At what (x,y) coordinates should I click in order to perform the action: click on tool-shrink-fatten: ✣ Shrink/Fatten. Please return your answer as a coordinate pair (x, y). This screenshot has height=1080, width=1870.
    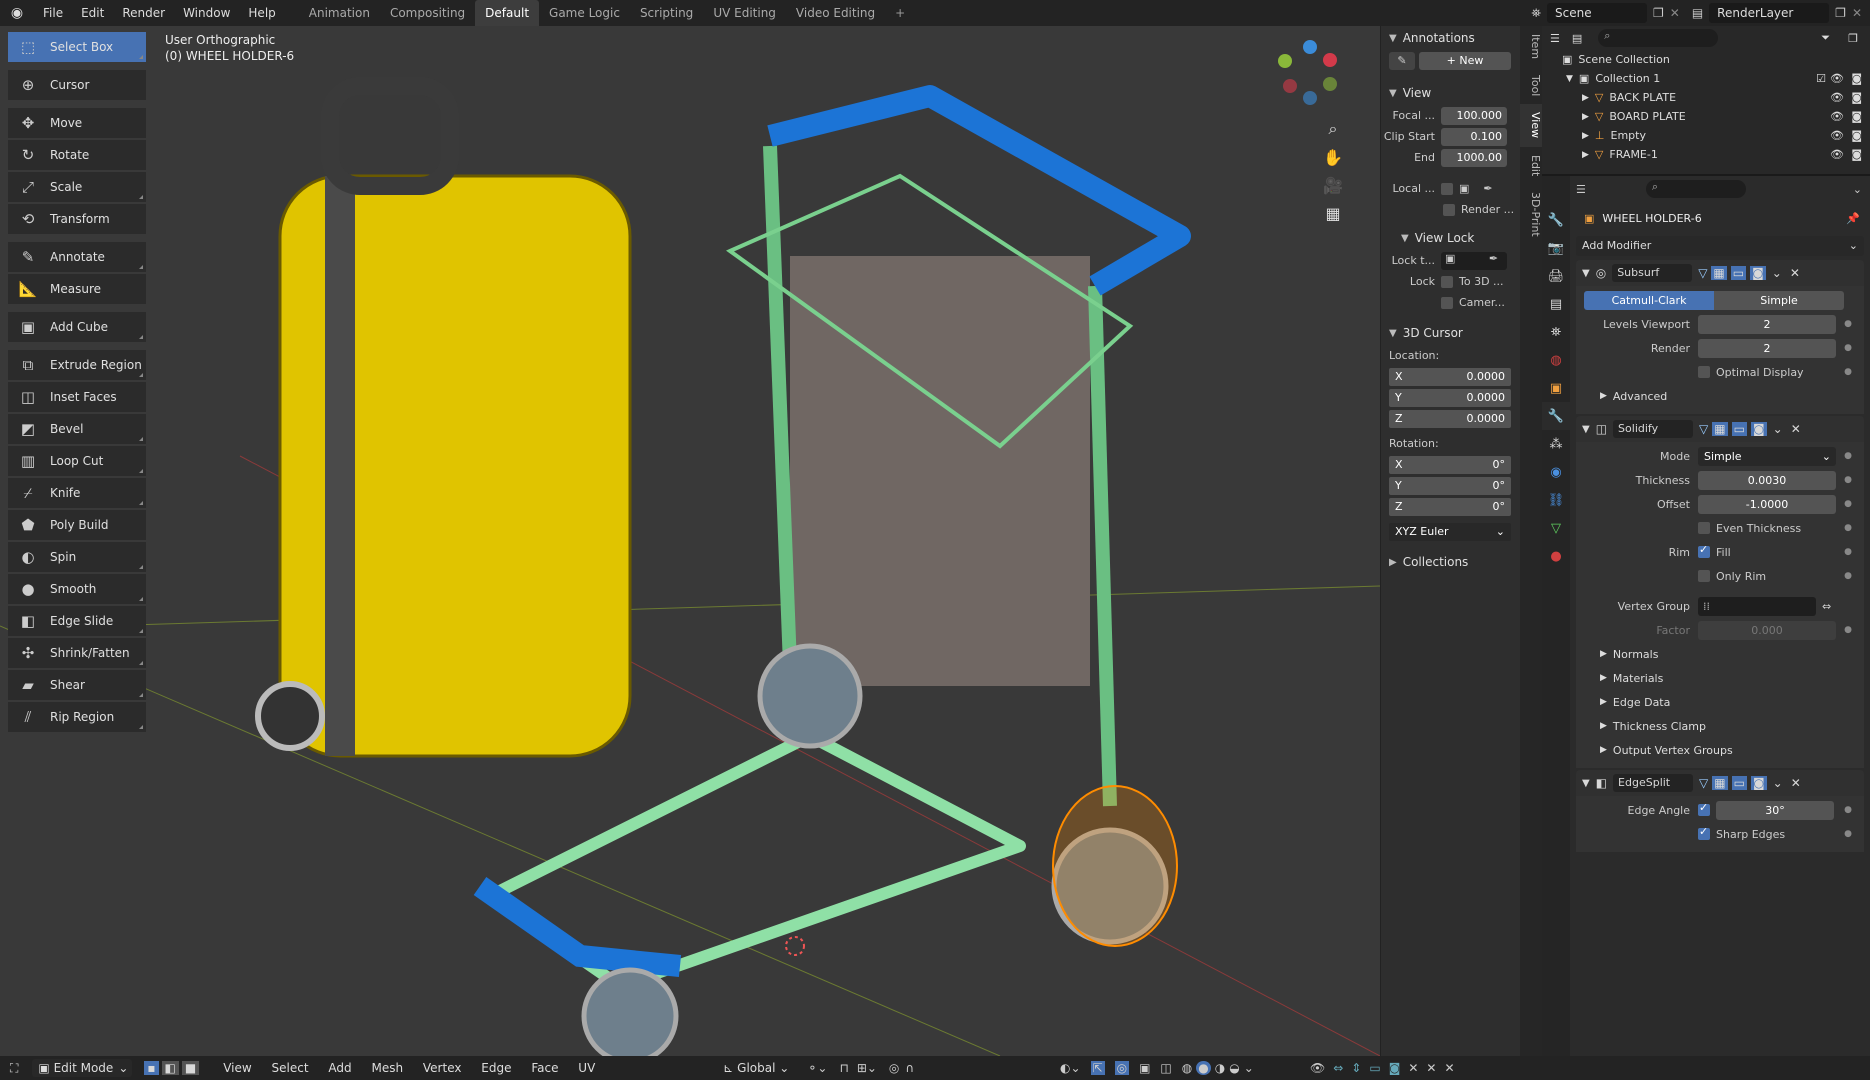
    Looking at the image, I should click on (77, 654).